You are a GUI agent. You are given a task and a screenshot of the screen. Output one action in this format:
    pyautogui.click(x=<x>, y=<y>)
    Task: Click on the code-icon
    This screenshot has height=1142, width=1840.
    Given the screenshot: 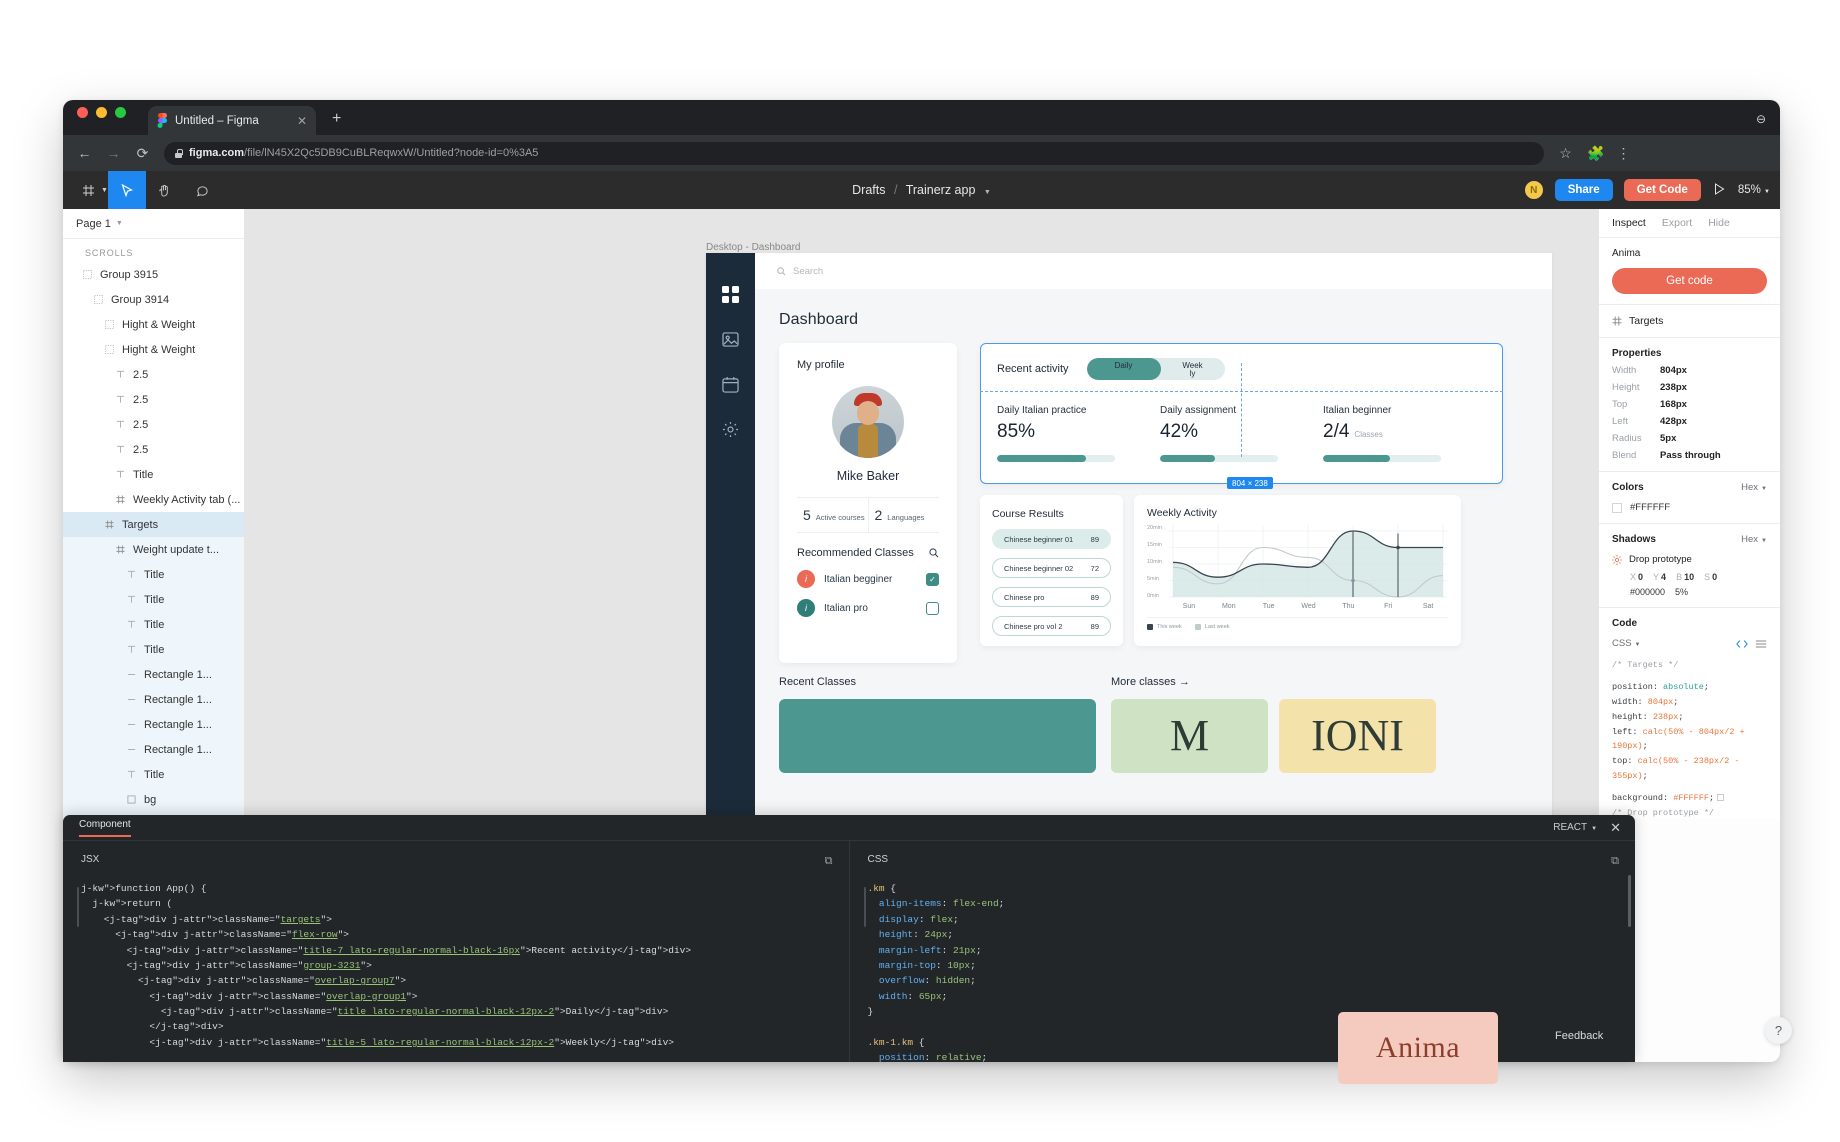 What is the action you would take?
    pyautogui.click(x=1742, y=644)
    